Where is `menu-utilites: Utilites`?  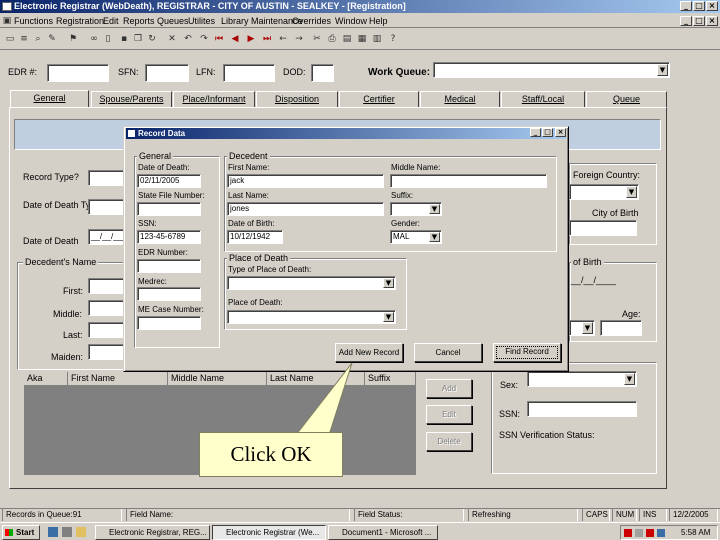 menu-utilites: Utilites is located at coordinates (201, 21).